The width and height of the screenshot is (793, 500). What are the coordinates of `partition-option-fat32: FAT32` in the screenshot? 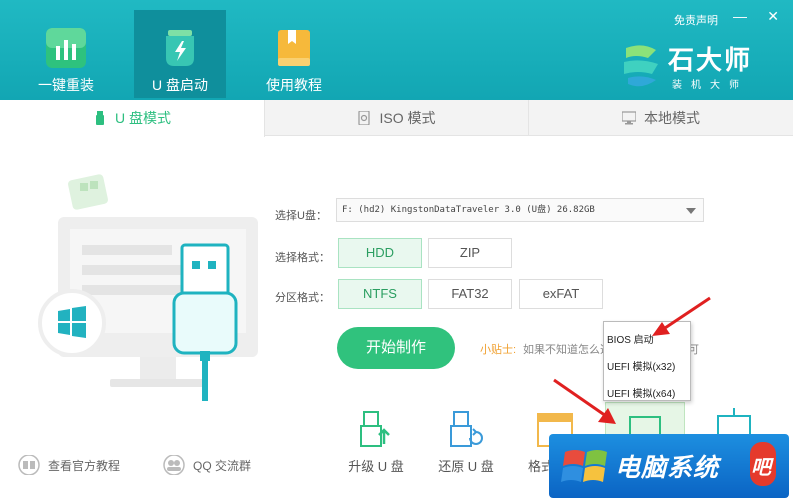 It's located at (470, 294).